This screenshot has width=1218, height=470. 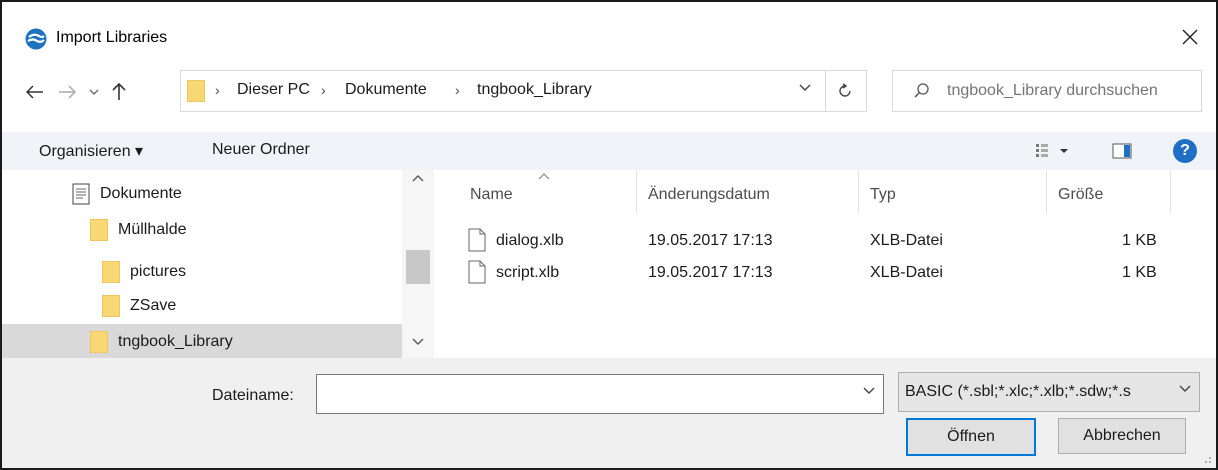 I want to click on filename-label: Dateiname:, so click(x=253, y=395).